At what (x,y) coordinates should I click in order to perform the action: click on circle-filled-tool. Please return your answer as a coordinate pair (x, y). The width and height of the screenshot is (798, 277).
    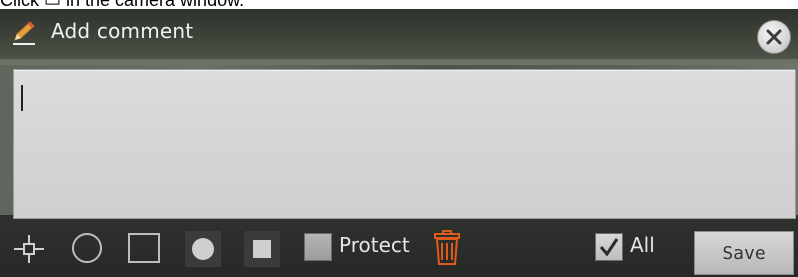
    Looking at the image, I should click on (203, 249).